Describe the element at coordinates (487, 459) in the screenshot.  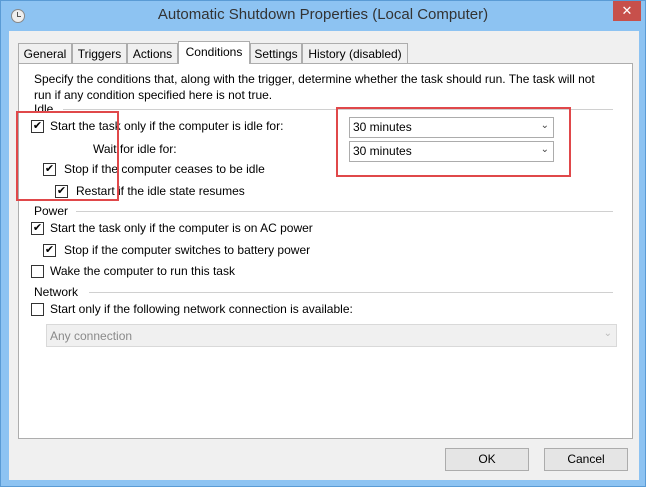
I see `ok-button: OK` at that location.